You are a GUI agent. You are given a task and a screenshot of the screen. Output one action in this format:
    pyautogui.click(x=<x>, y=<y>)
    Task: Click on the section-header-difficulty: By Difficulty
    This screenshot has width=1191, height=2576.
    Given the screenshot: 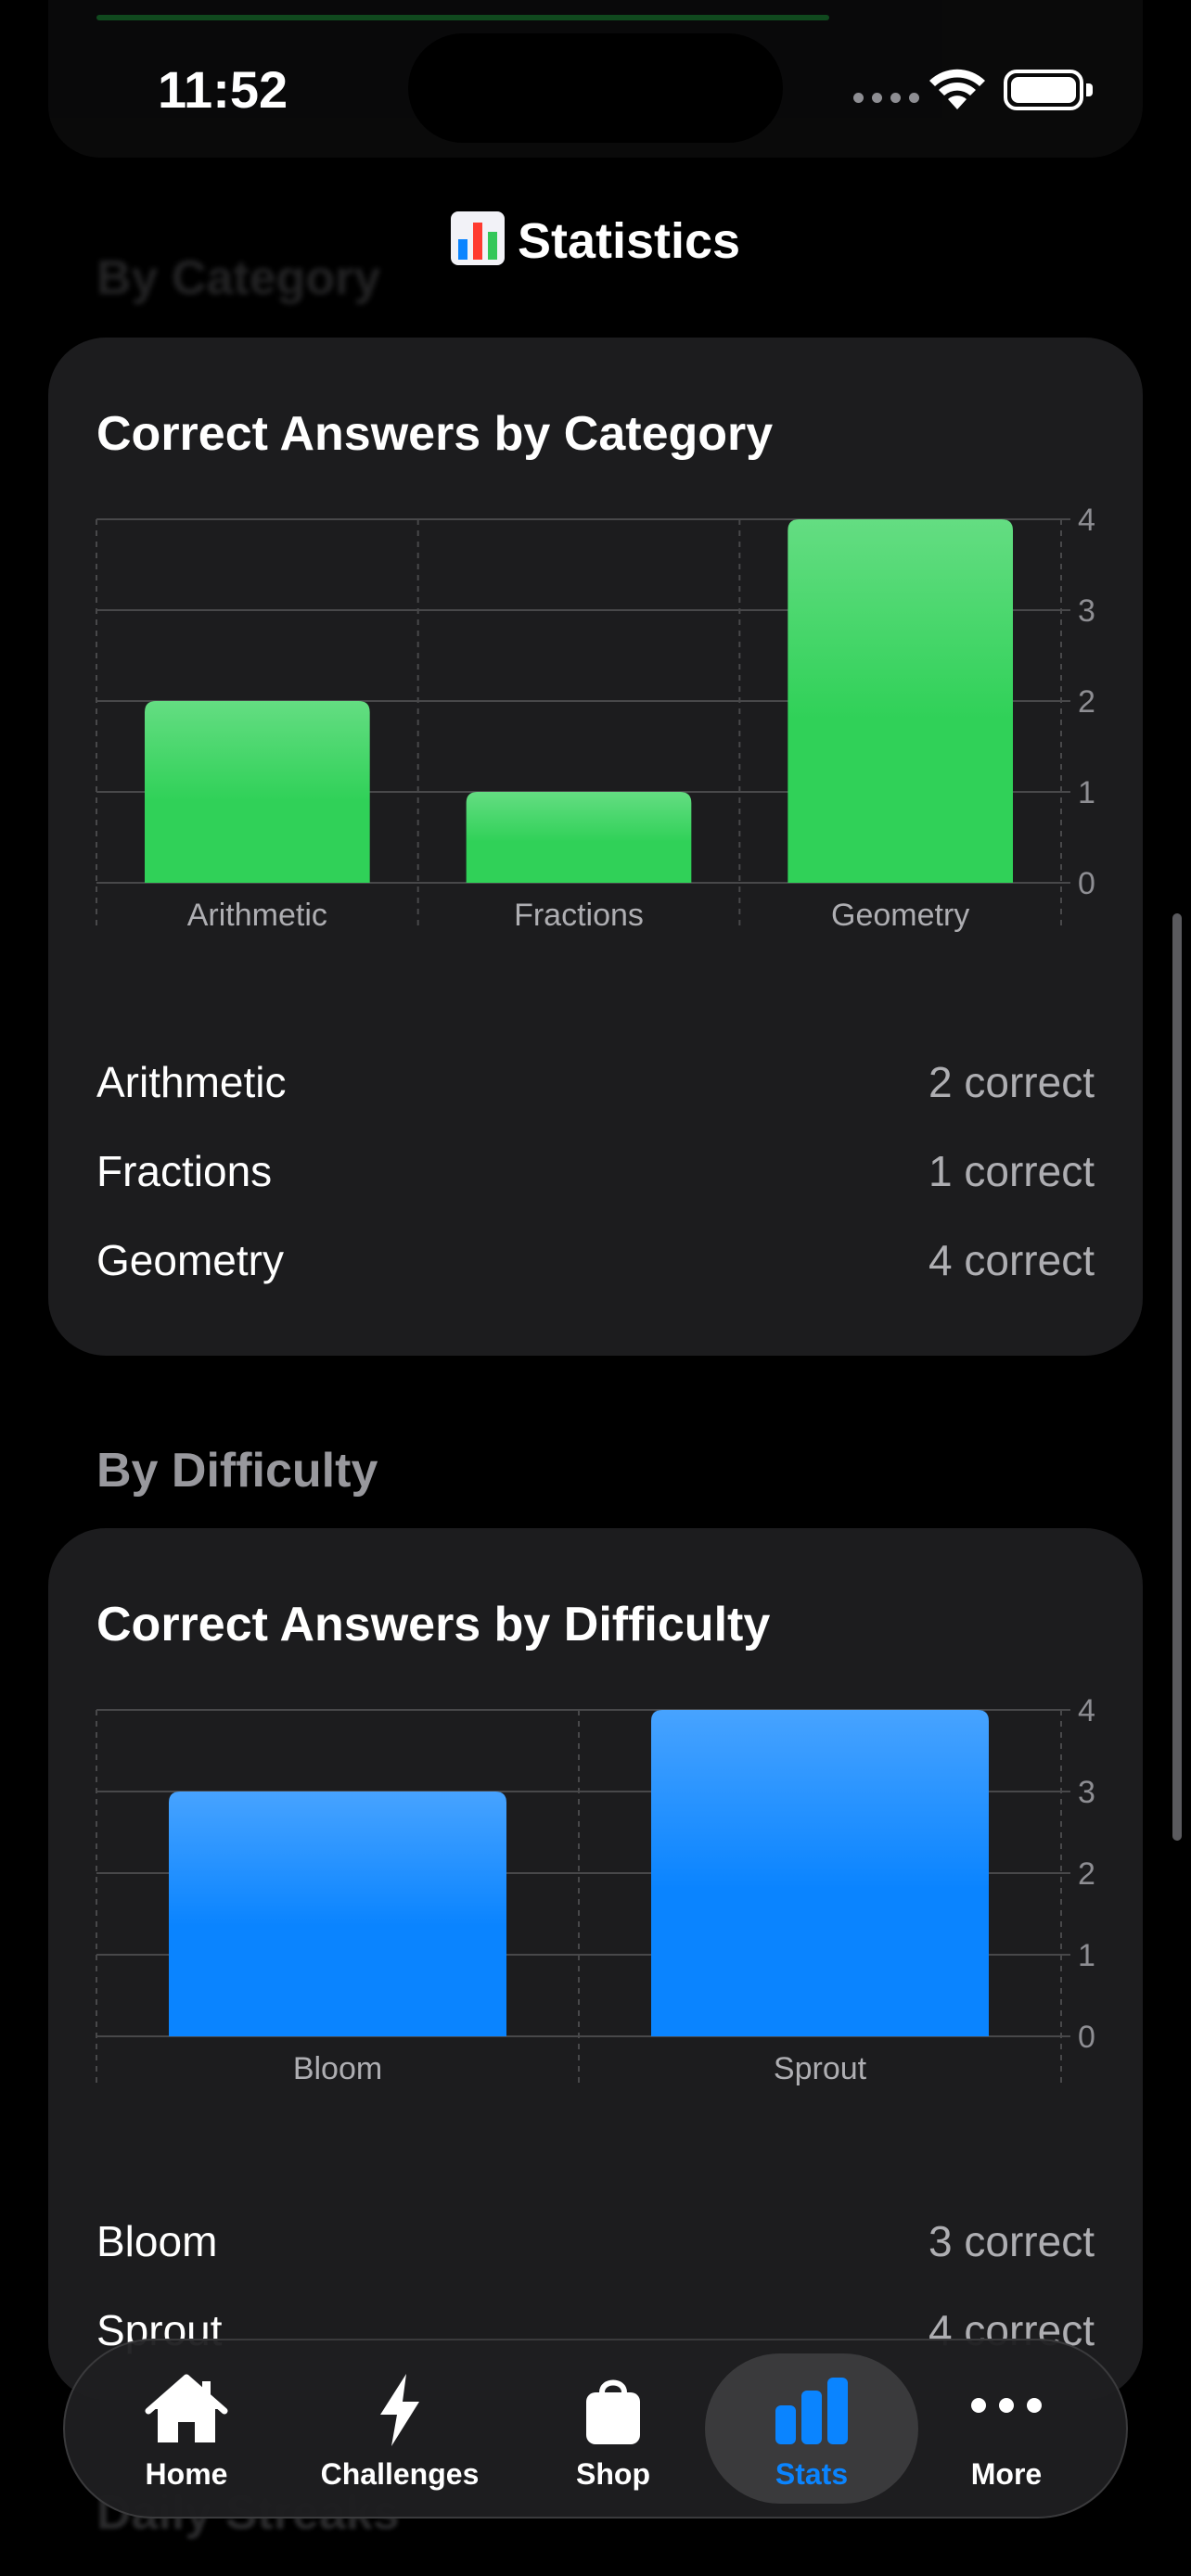 What is the action you would take?
    pyautogui.click(x=237, y=1471)
    